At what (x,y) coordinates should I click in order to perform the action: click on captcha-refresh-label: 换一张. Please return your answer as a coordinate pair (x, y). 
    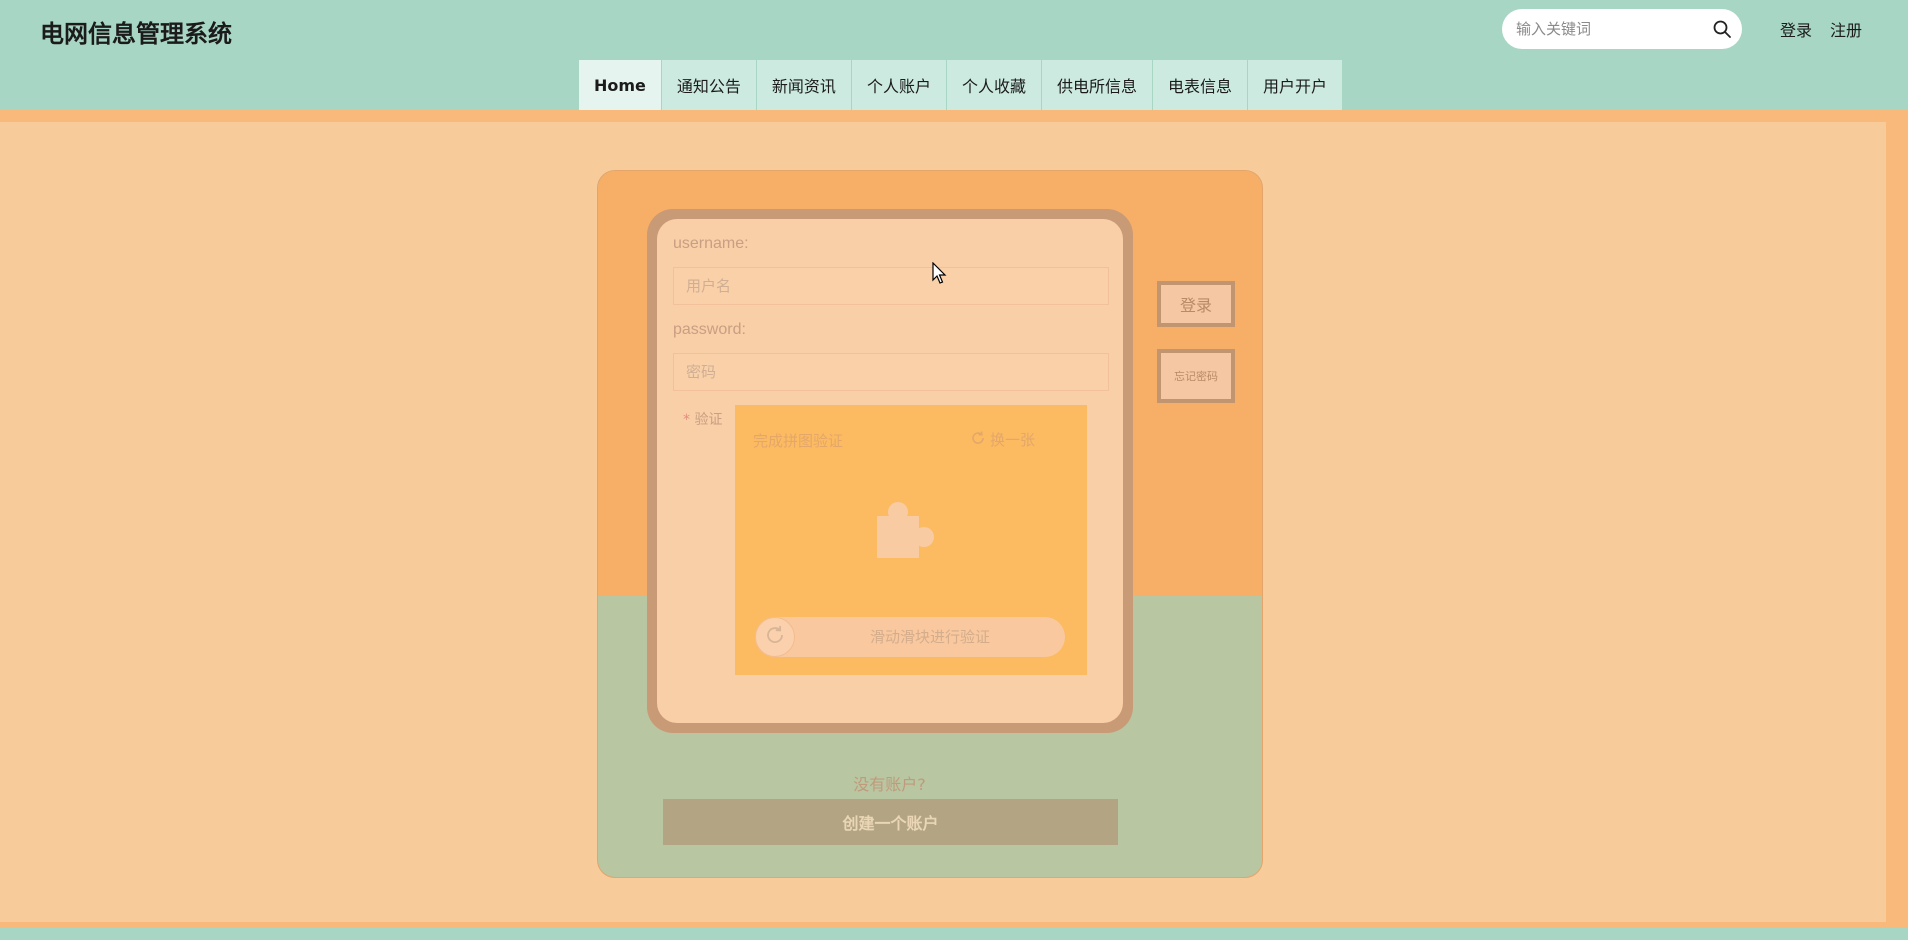
    Looking at the image, I should click on (1013, 440).